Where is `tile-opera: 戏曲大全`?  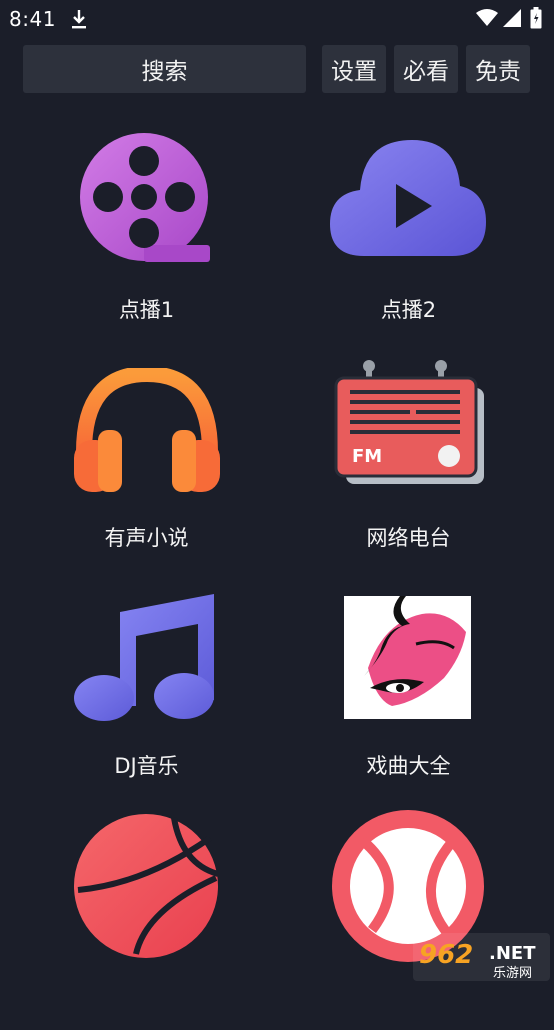 tile-opera: 戏曲大全 is located at coordinates (408, 688).